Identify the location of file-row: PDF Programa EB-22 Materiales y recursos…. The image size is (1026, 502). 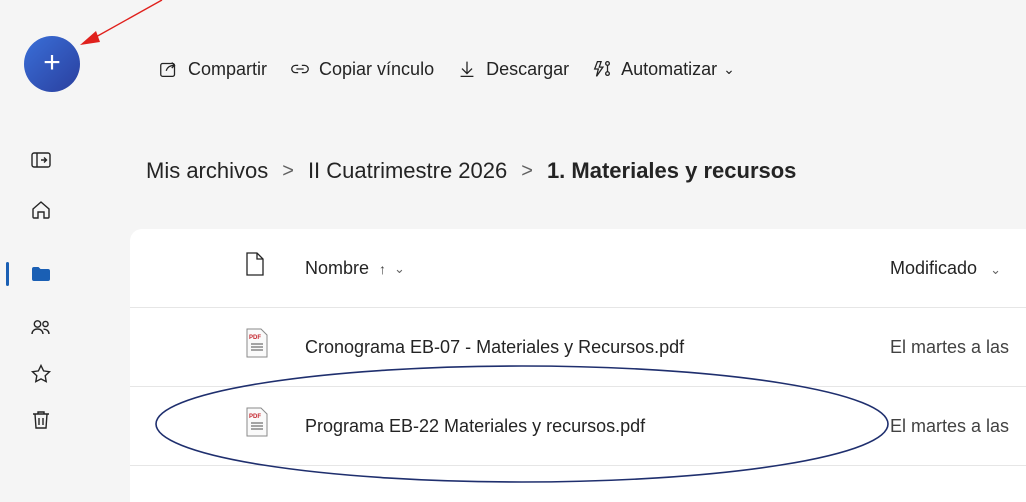
(578, 426).